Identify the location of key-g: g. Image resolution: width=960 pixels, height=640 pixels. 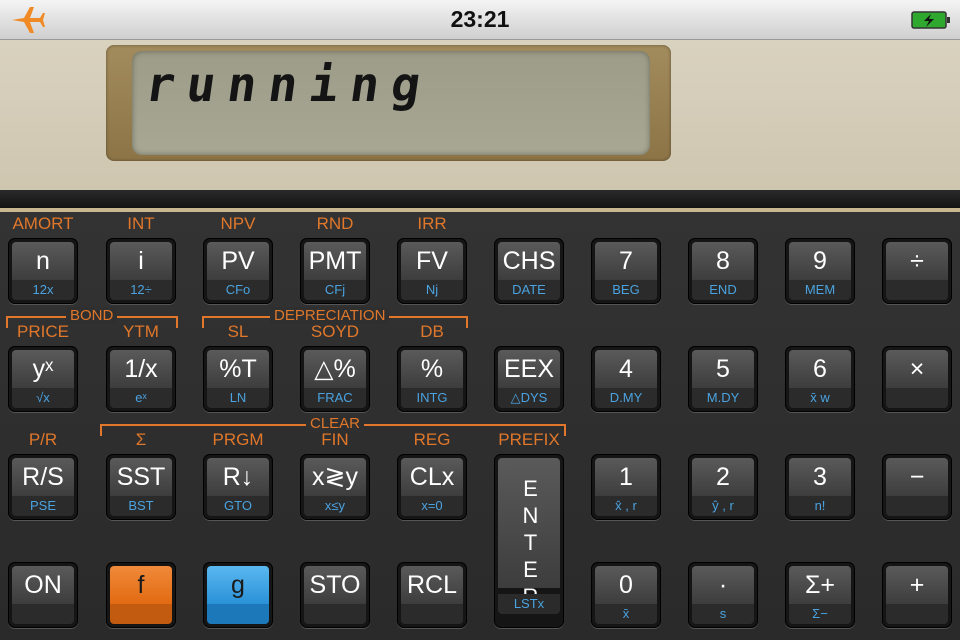
(238, 595).